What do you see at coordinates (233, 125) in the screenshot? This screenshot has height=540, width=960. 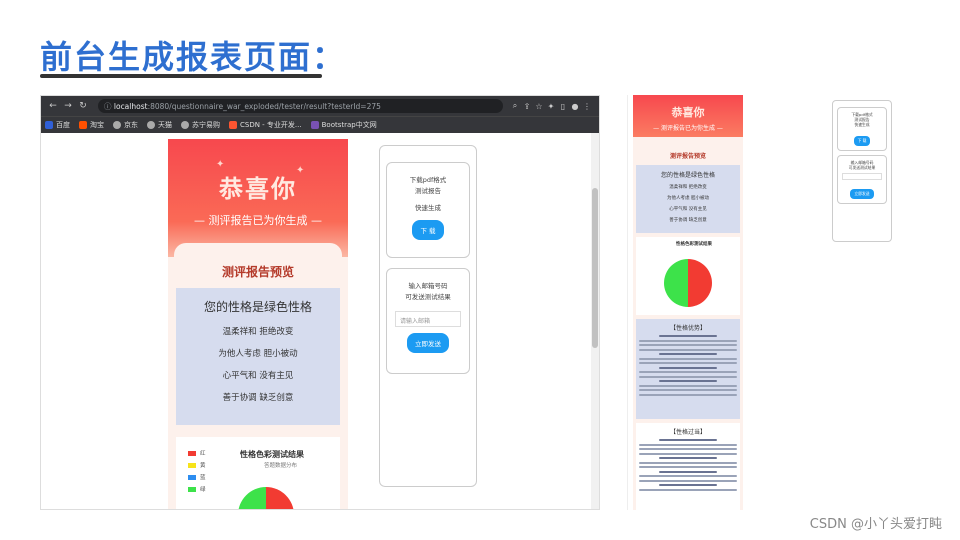 I see `csdn-icon` at bounding box center [233, 125].